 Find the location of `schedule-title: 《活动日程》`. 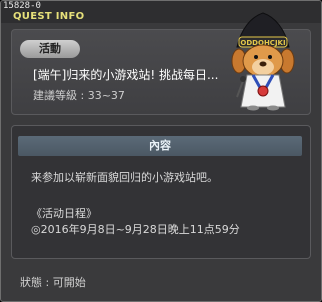

schedule-title: 《活动日程》 is located at coordinates (64, 213).